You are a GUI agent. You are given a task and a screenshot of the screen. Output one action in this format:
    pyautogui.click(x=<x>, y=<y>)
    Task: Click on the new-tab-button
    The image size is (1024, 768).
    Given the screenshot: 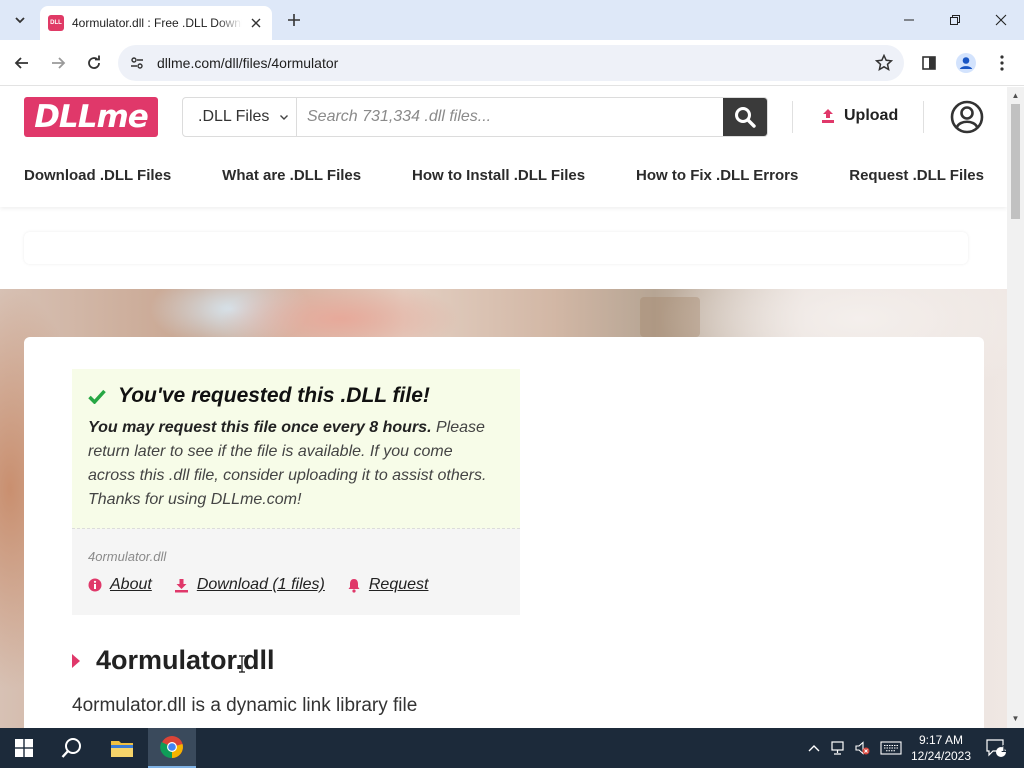 What is the action you would take?
    pyautogui.click(x=294, y=20)
    